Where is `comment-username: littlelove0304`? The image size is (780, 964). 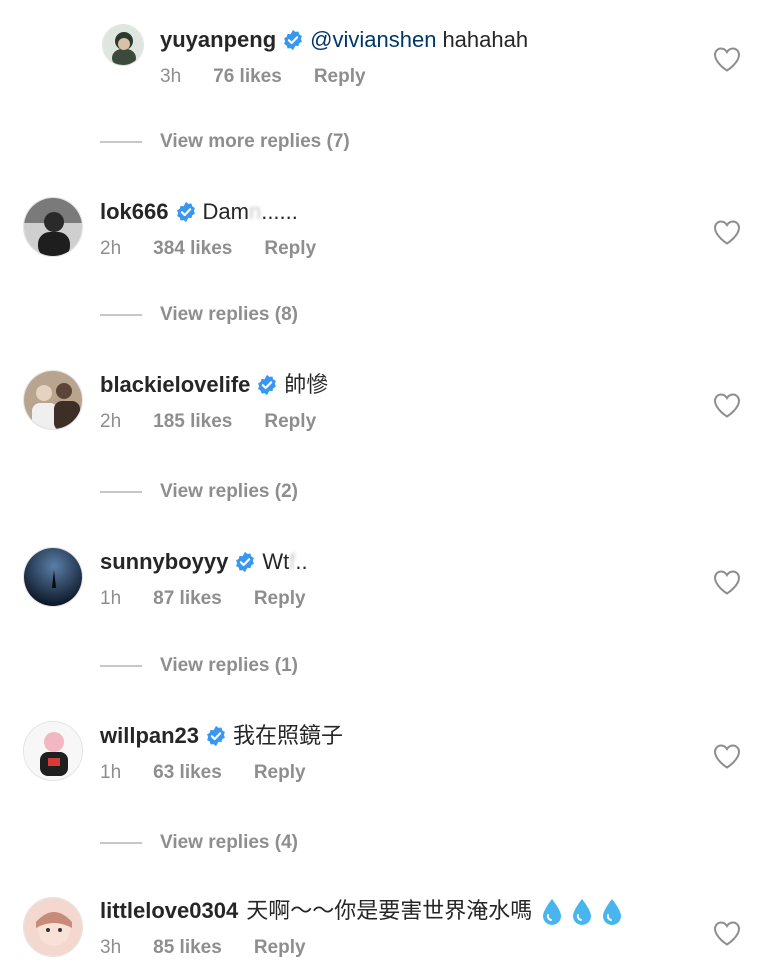 comment-username: littlelove0304 is located at coordinates (169, 911).